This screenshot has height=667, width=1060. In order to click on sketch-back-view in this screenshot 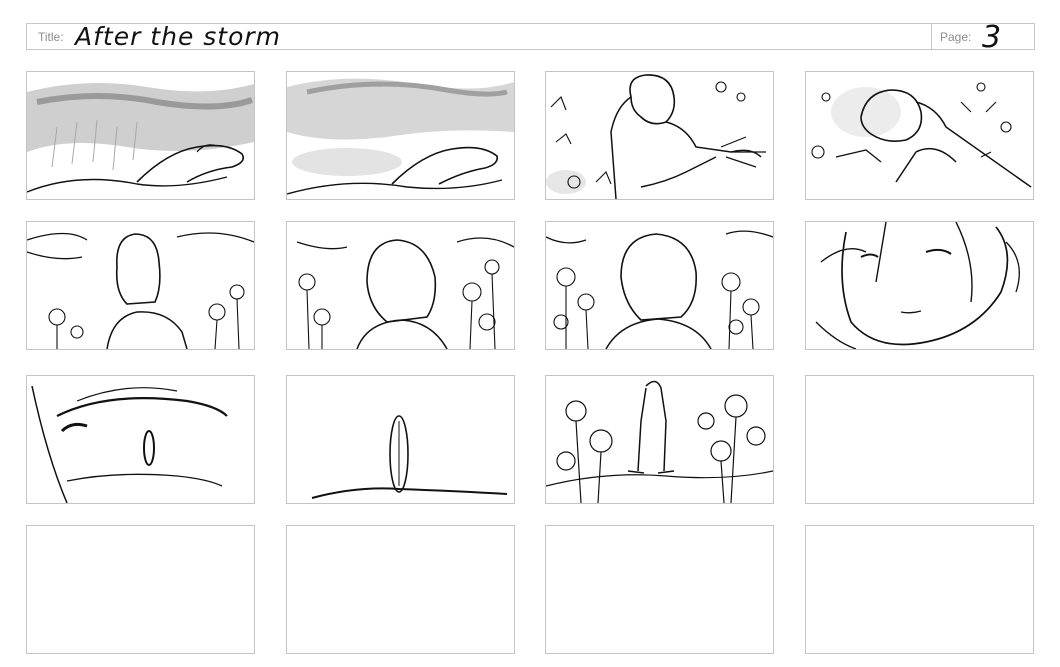, I will do `click(140, 290)`.